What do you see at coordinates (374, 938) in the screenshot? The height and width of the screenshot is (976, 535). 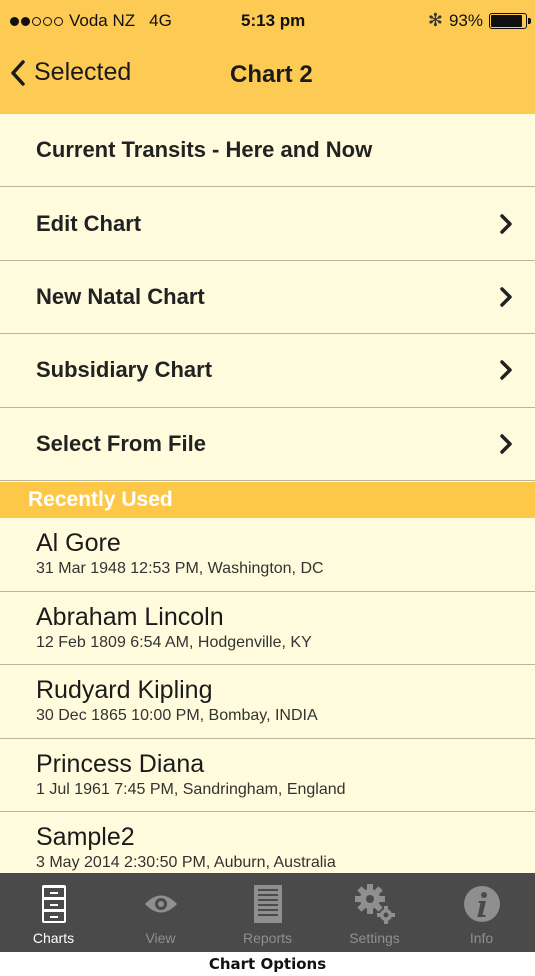 I see `tab-label: Settings` at bounding box center [374, 938].